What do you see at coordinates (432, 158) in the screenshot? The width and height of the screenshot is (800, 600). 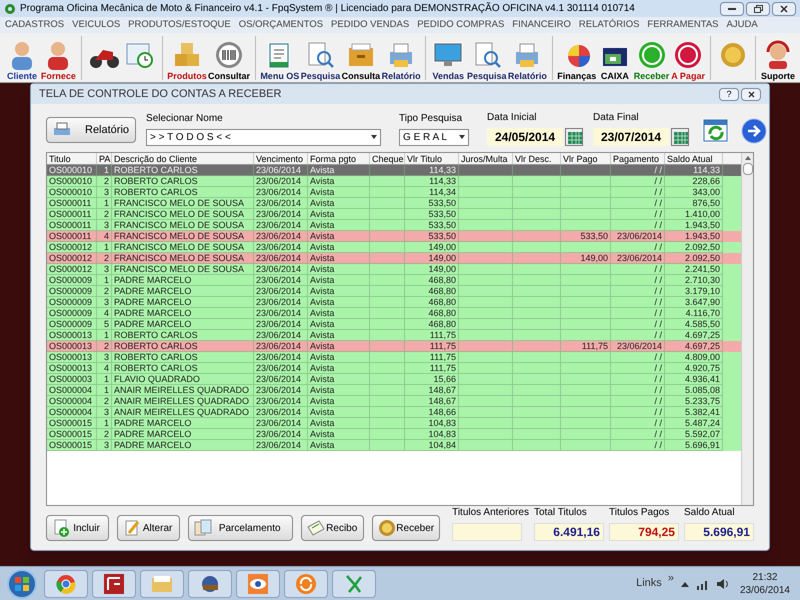 I see `column-header: Vlr Titulo` at bounding box center [432, 158].